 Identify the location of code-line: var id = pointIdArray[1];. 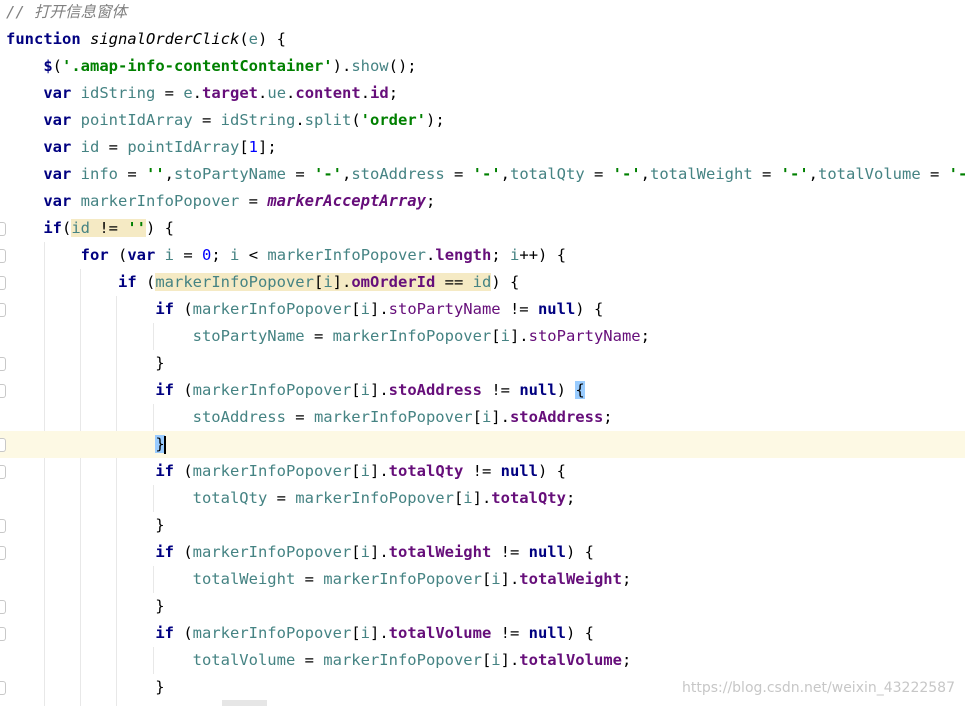
(482, 147).